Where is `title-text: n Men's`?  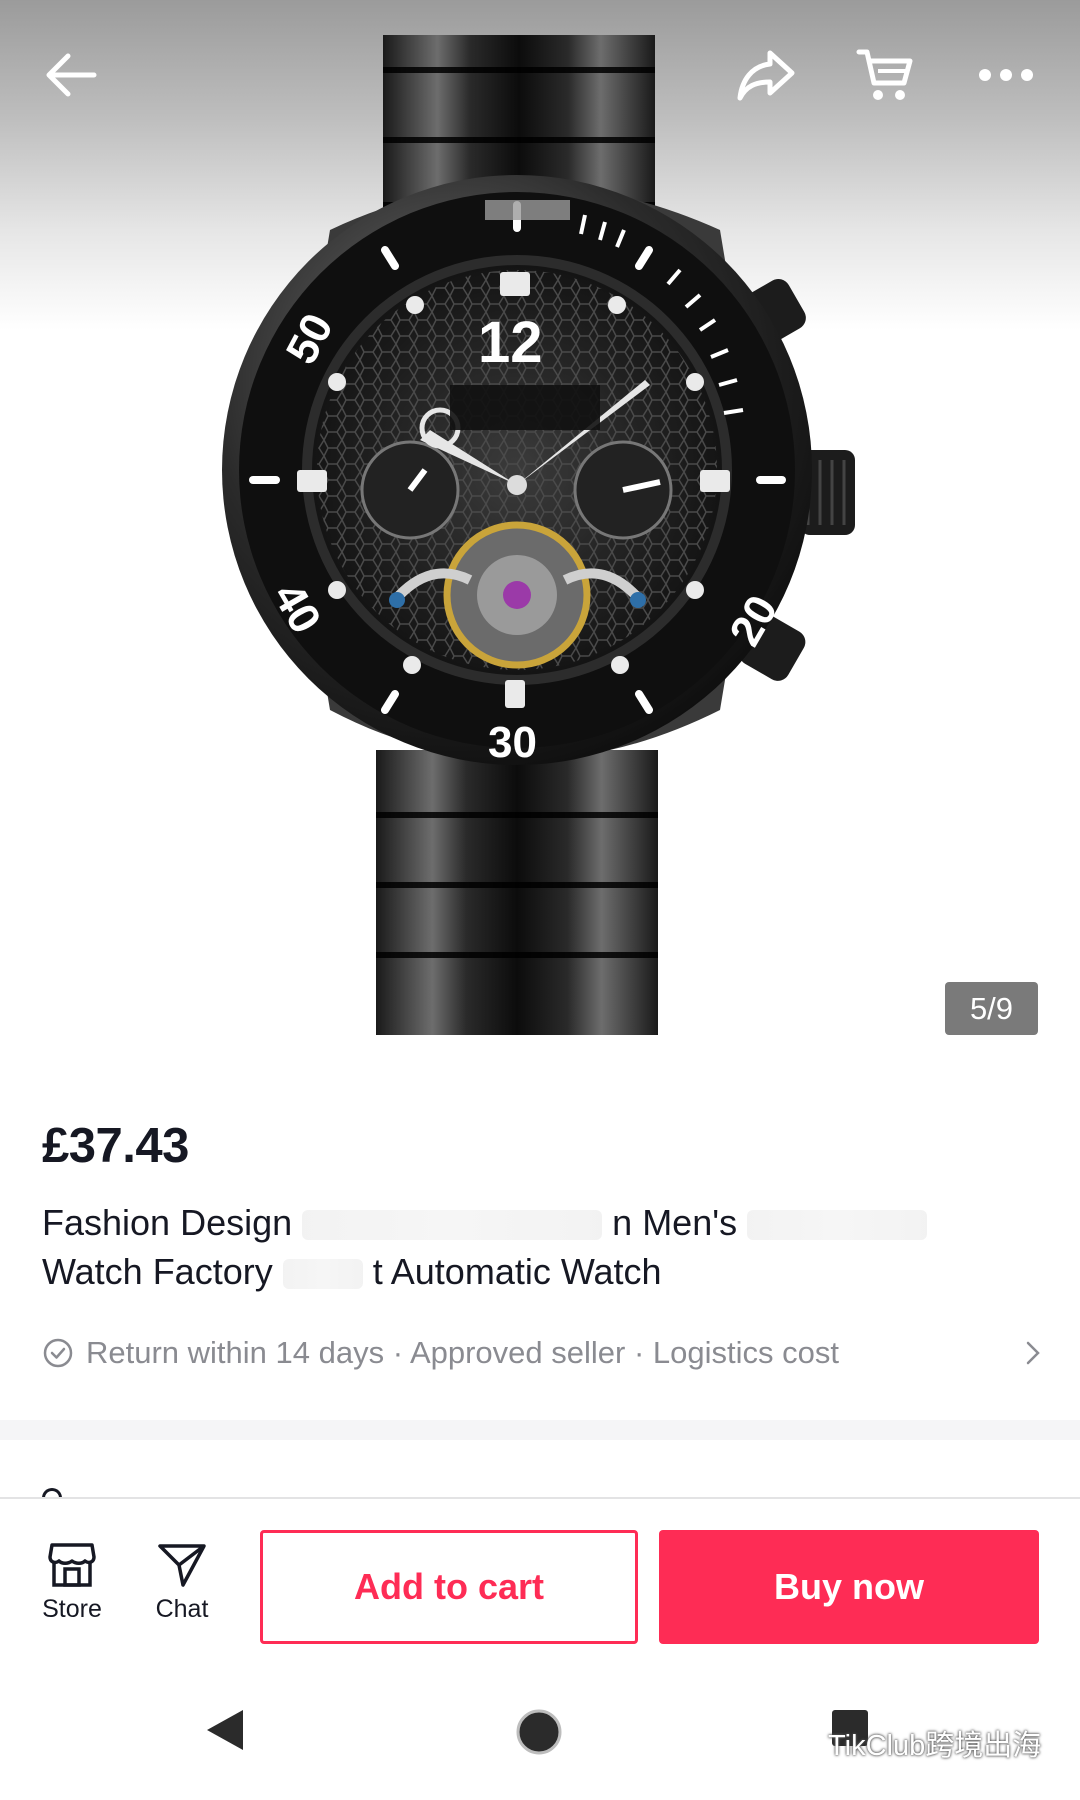
title-text: n Men's is located at coordinates (675, 1222).